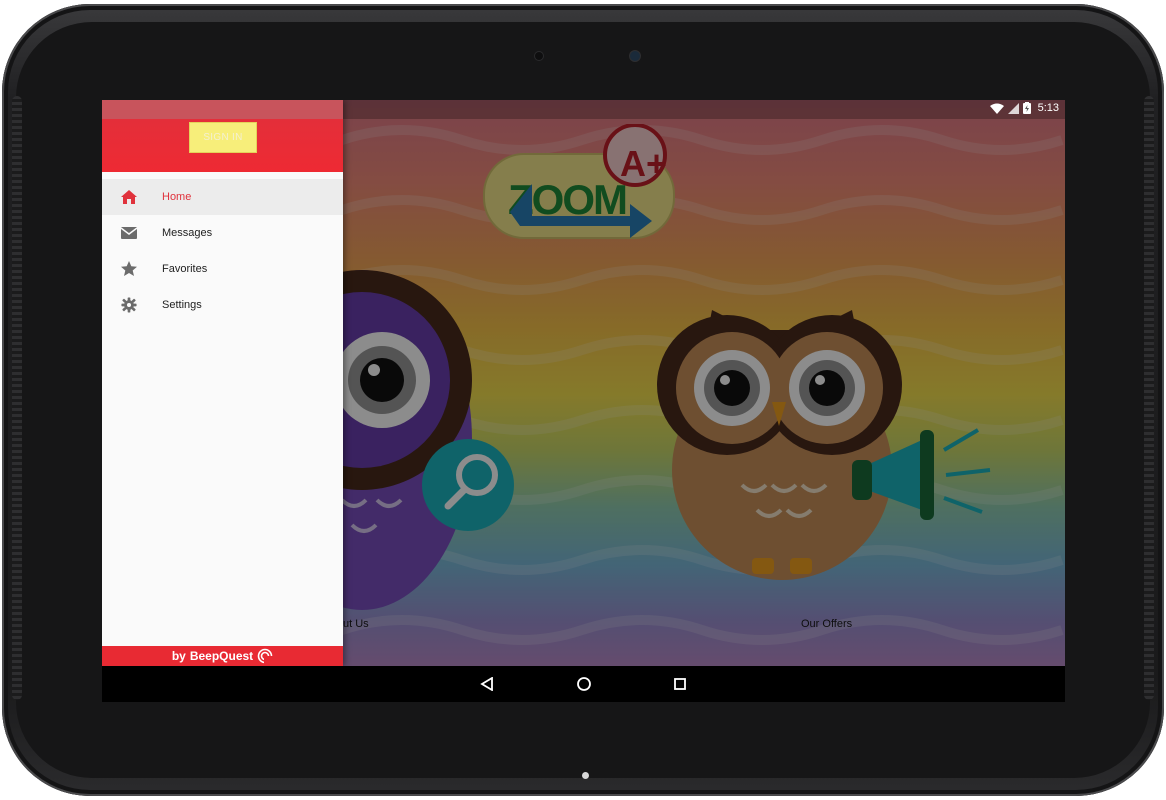 Image resolution: width=1166 pixels, height=800 pixels. I want to click on recents-square-icon, so click(680, 684).